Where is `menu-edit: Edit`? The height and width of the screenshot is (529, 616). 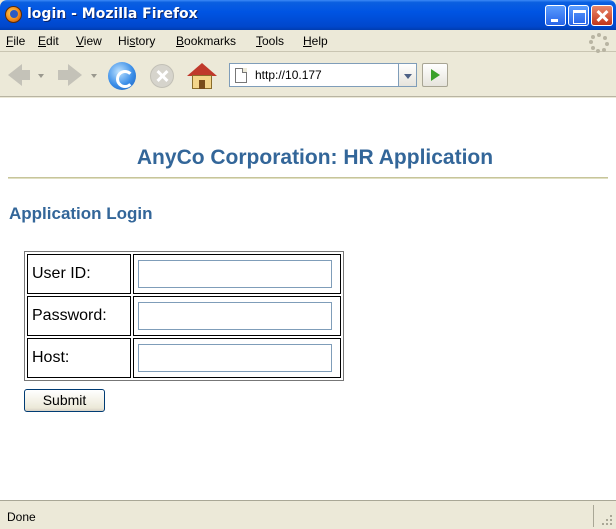 menu-edit: Edit is located at coordinates (48, 41).